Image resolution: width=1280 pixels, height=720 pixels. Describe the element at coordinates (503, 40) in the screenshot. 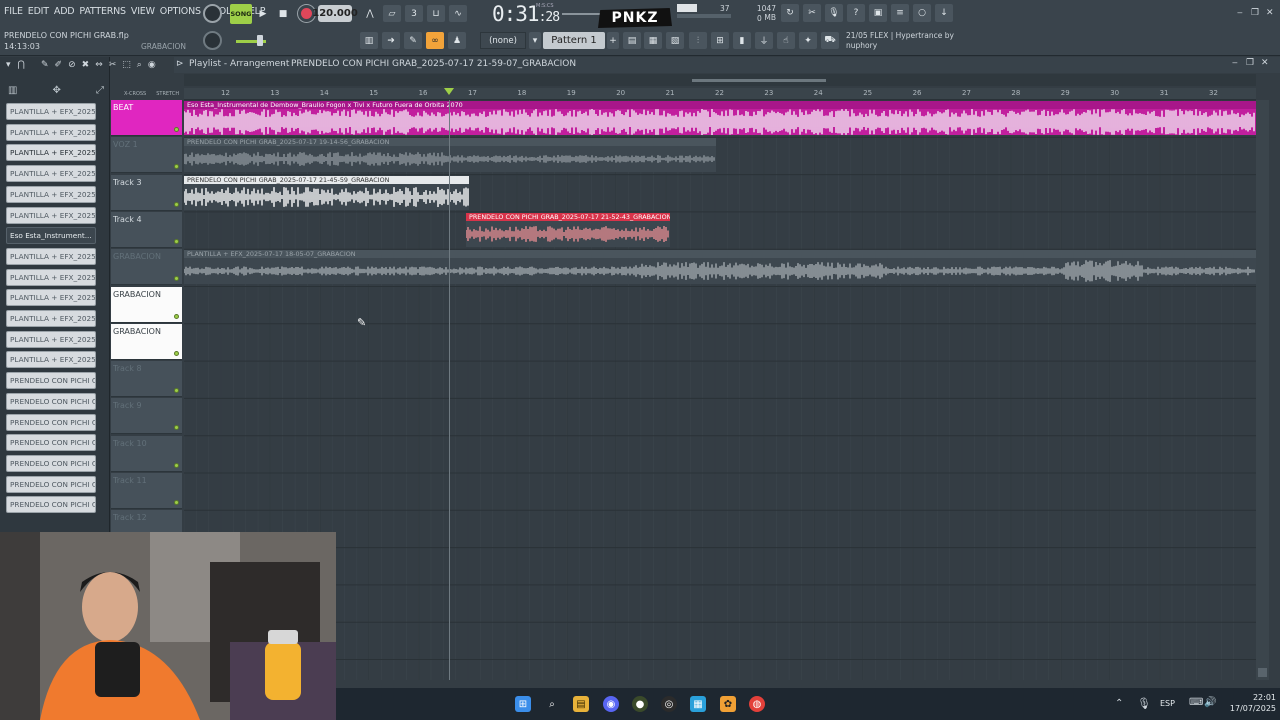

I see `snap-select: (none)` at that location.